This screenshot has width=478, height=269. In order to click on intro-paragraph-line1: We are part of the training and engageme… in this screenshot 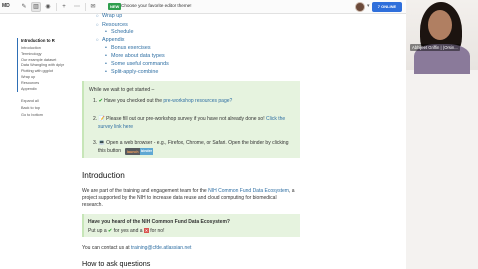, I will do `click(188, 191)`.